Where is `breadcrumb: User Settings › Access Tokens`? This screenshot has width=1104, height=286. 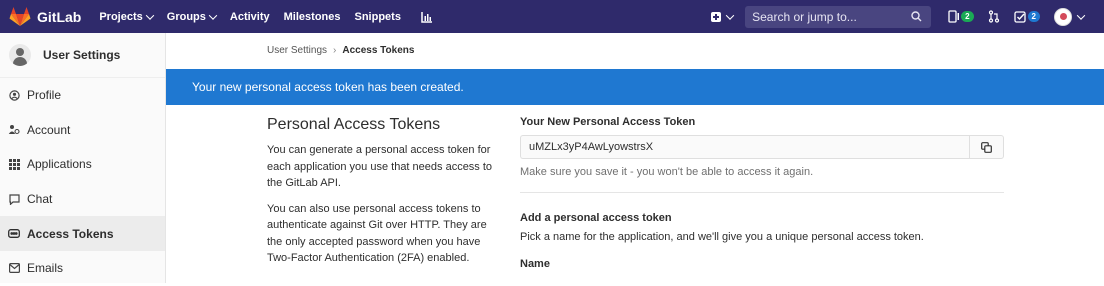 breadcrumb: User Settings › Access Tokens is located at coordinates (340, 50).